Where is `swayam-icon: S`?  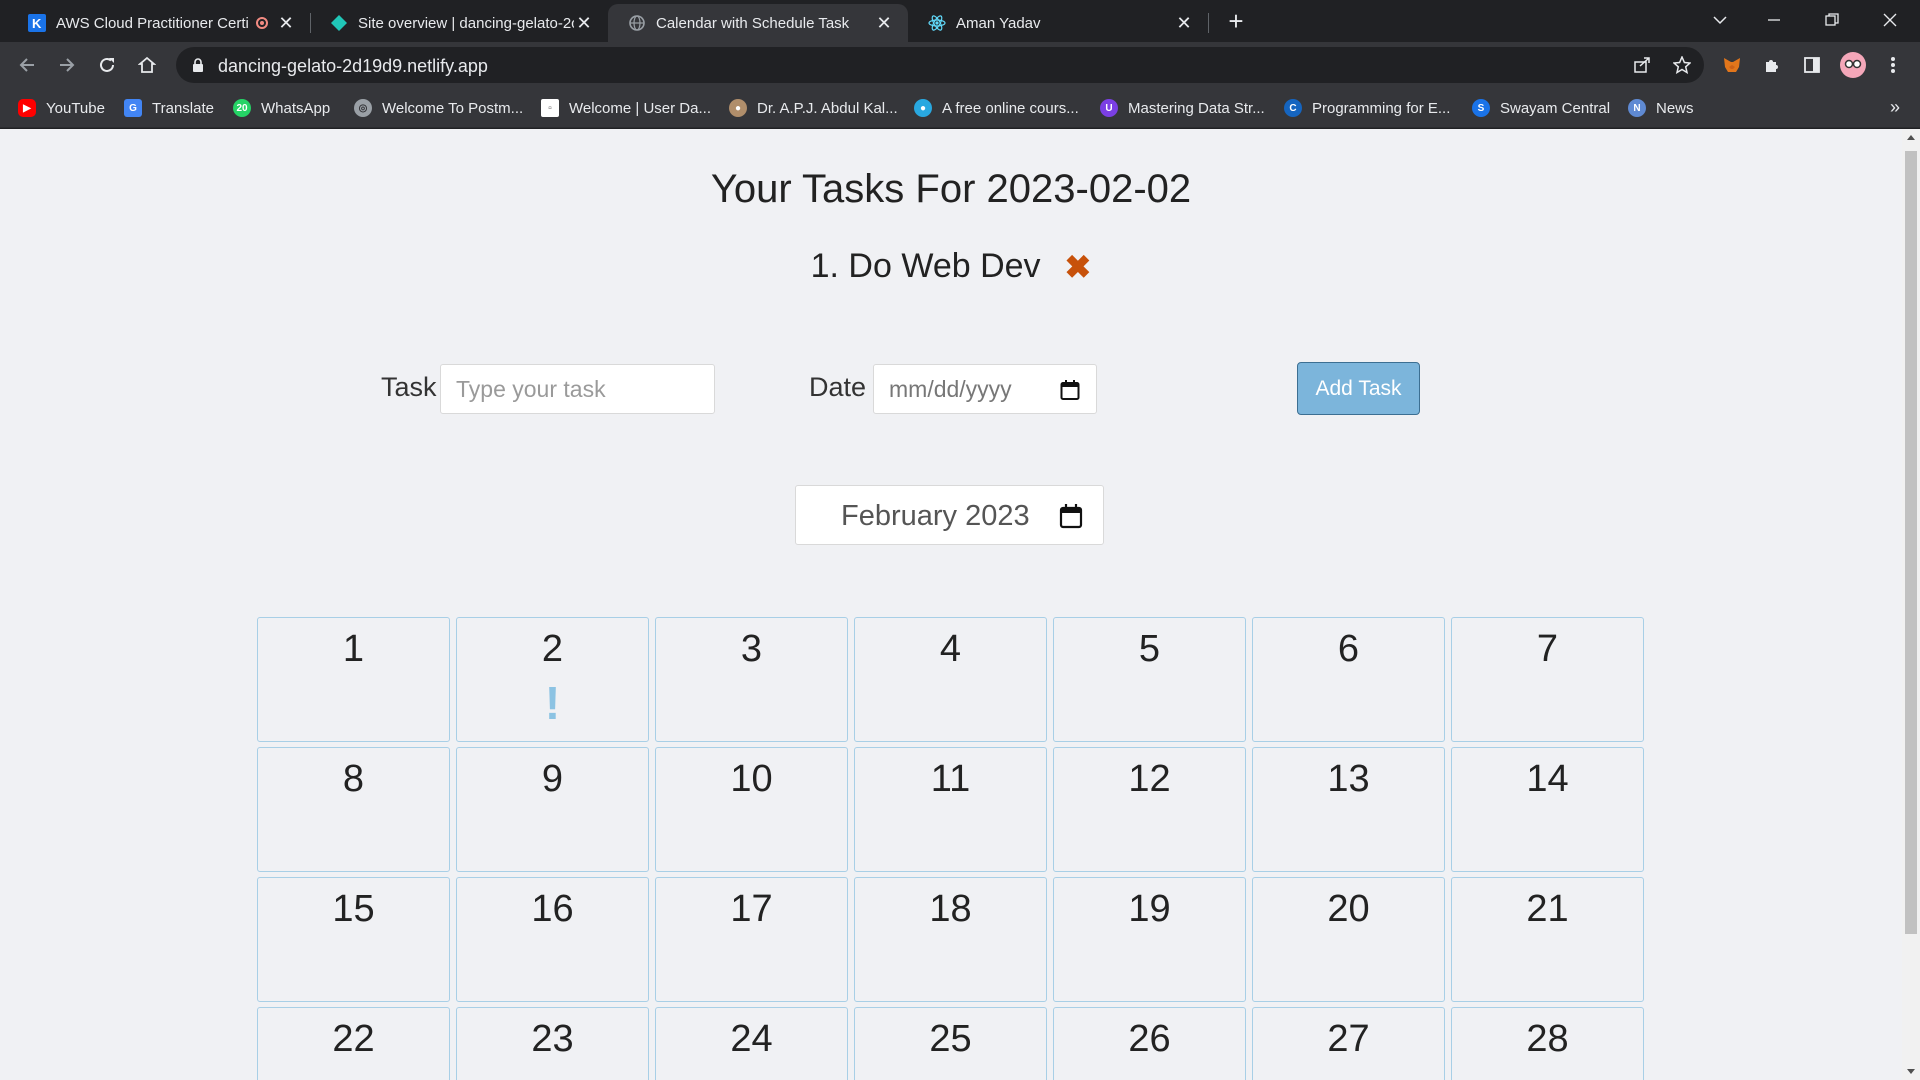 swayam-icon: S is located at coordinates (1481, 108).